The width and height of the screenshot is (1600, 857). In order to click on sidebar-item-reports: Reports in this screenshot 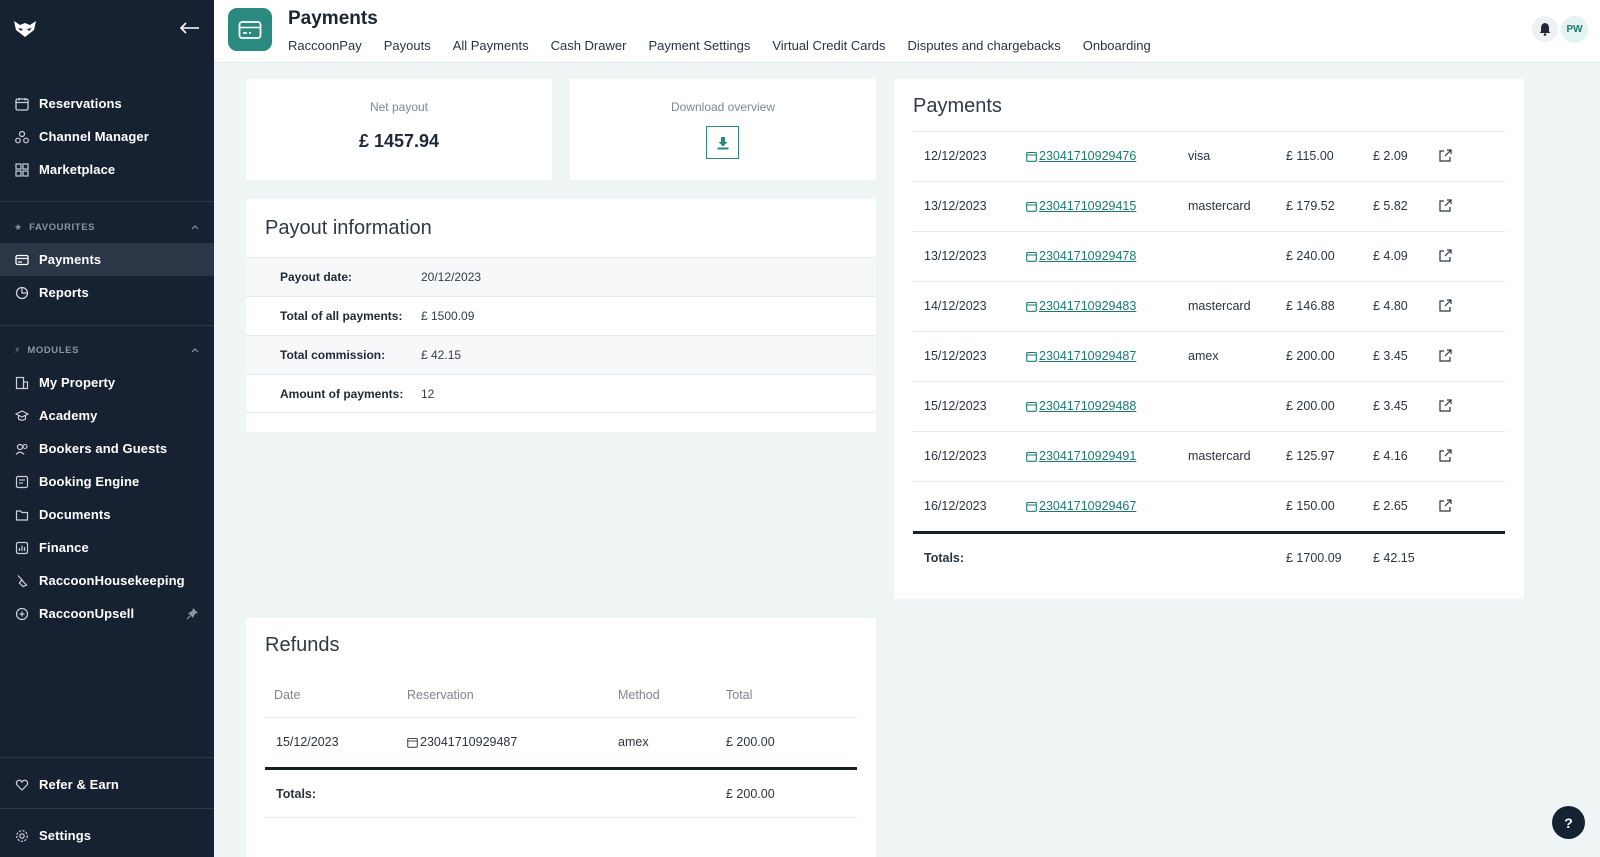, I will do `click(107, 292)`.